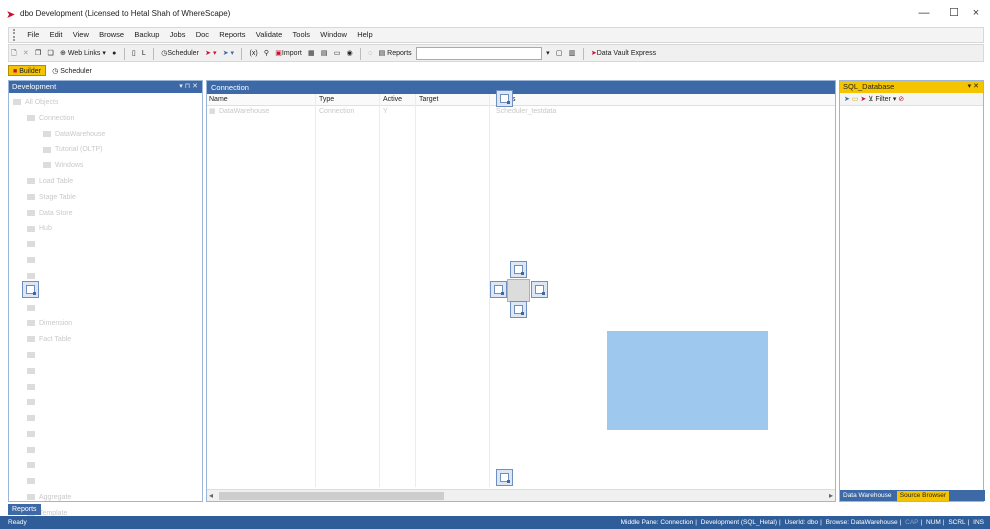 The width and height of the screenshot is (990, 529). Describe the element at coordinates (107, 150) in the screenshot. I see `tree-node: Tutorial (OLTP)` at that location.